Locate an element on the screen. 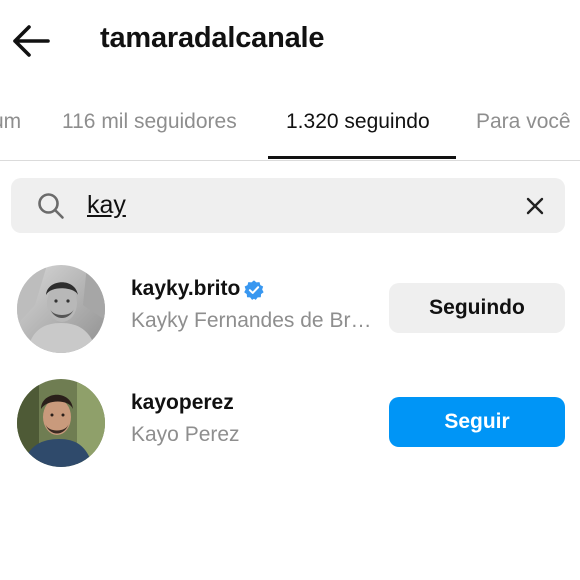 This screenshot has height=580, width=580. username: kayky.brito is located at coordinates (186, 288).